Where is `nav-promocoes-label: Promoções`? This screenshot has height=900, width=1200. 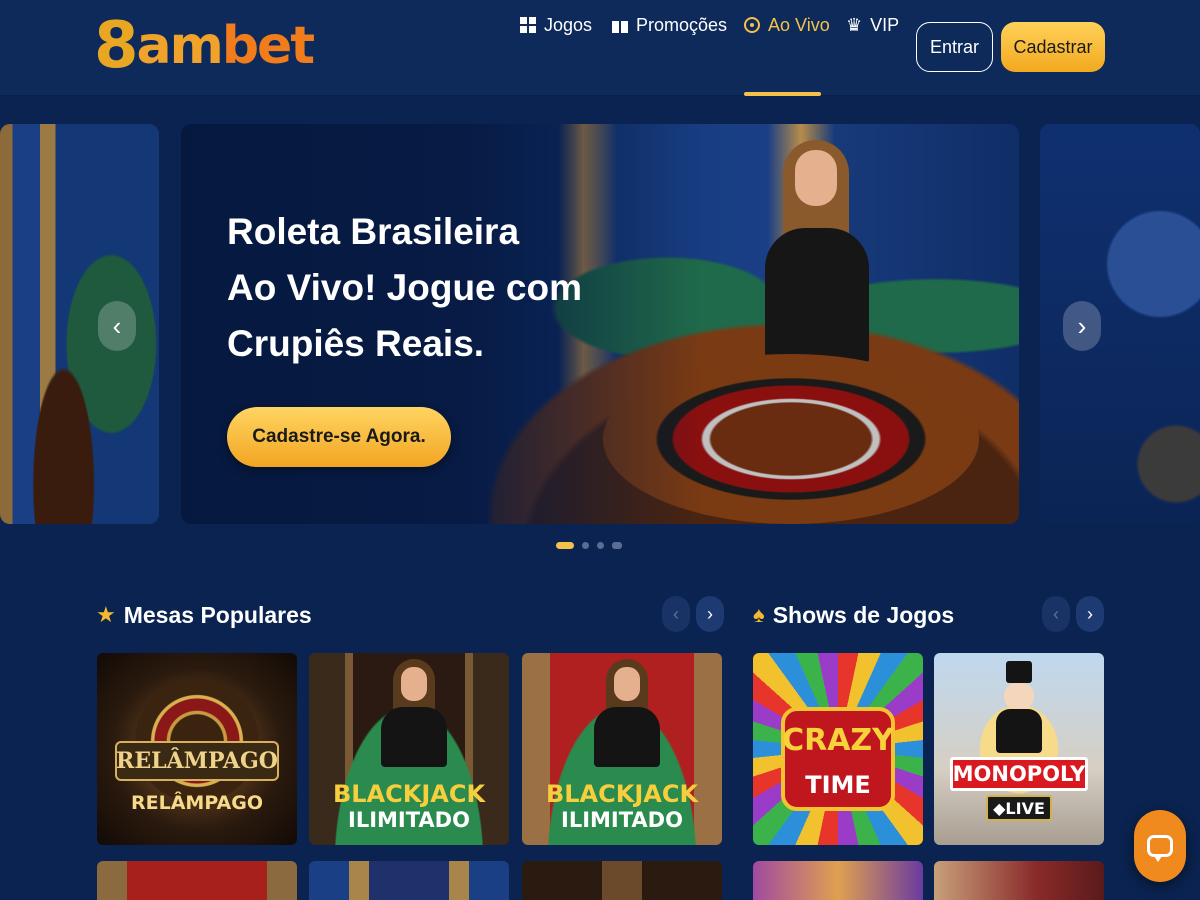 nav-promocoes-label: Promoções is located at coordinates (682, 24).